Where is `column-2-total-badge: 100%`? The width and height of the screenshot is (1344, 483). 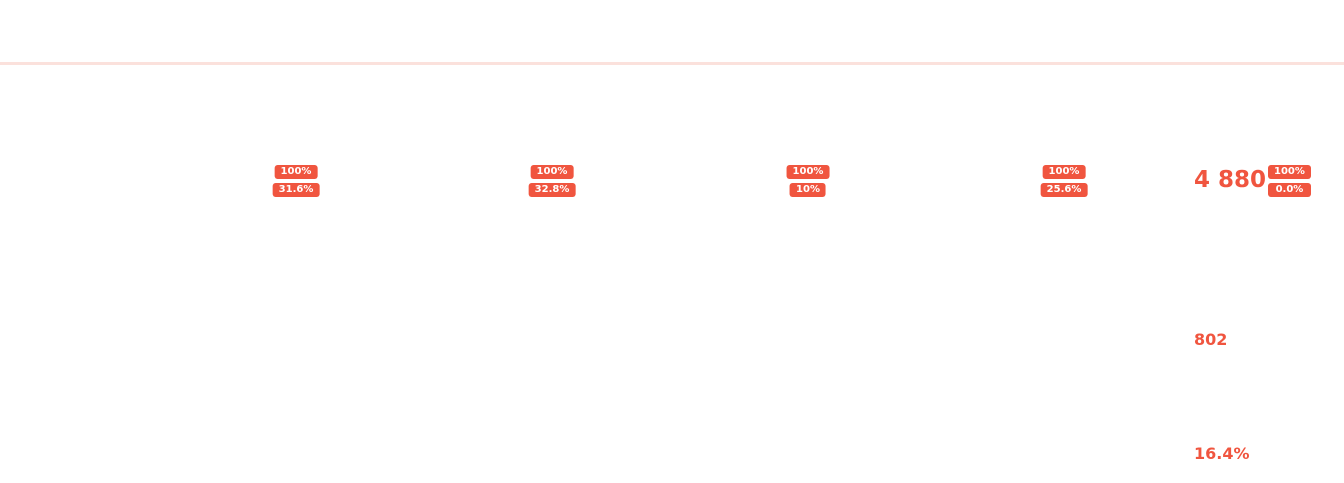 column-2-total-badge: 100% is located at coordinates (552, 172).